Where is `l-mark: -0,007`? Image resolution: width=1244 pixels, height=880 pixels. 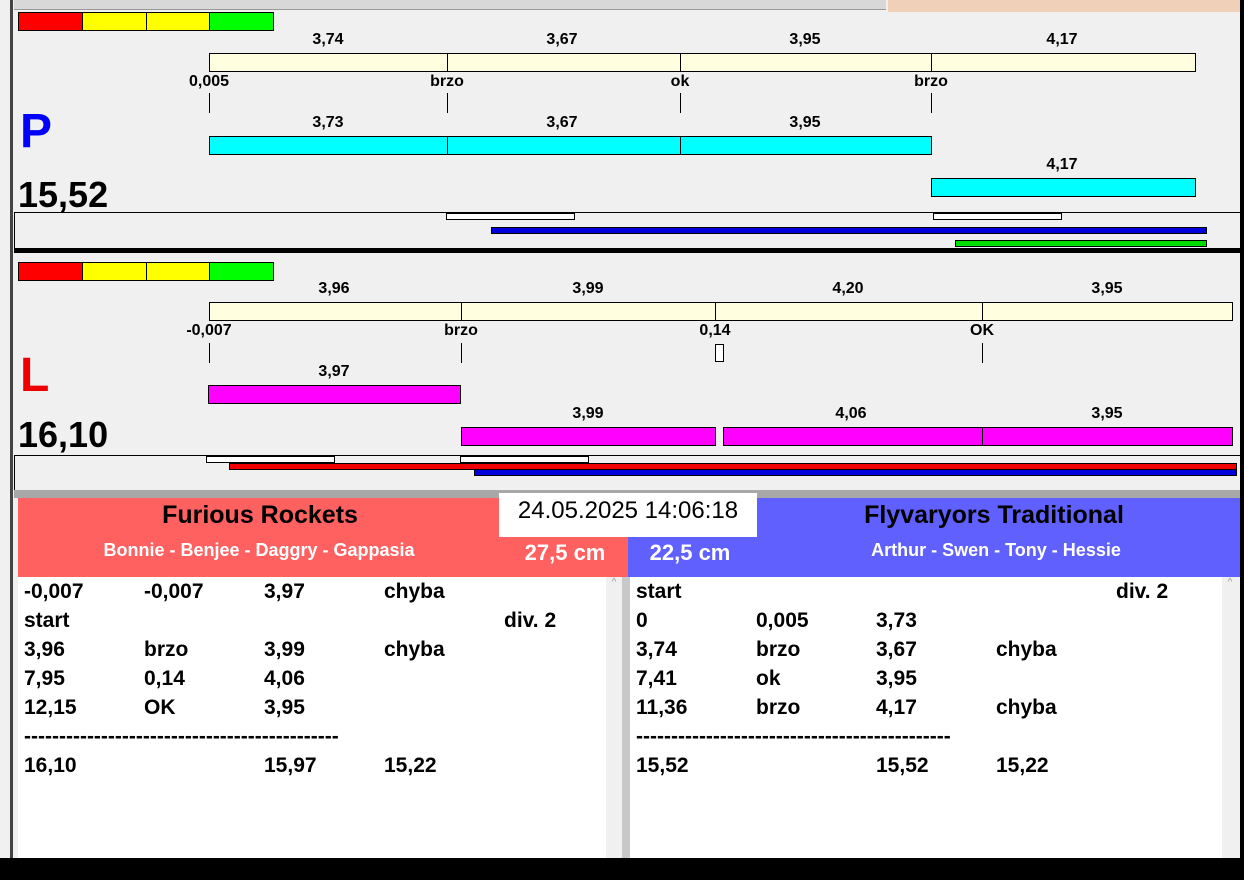 l-mark: -0,007 is located at coordinates (209, 330).